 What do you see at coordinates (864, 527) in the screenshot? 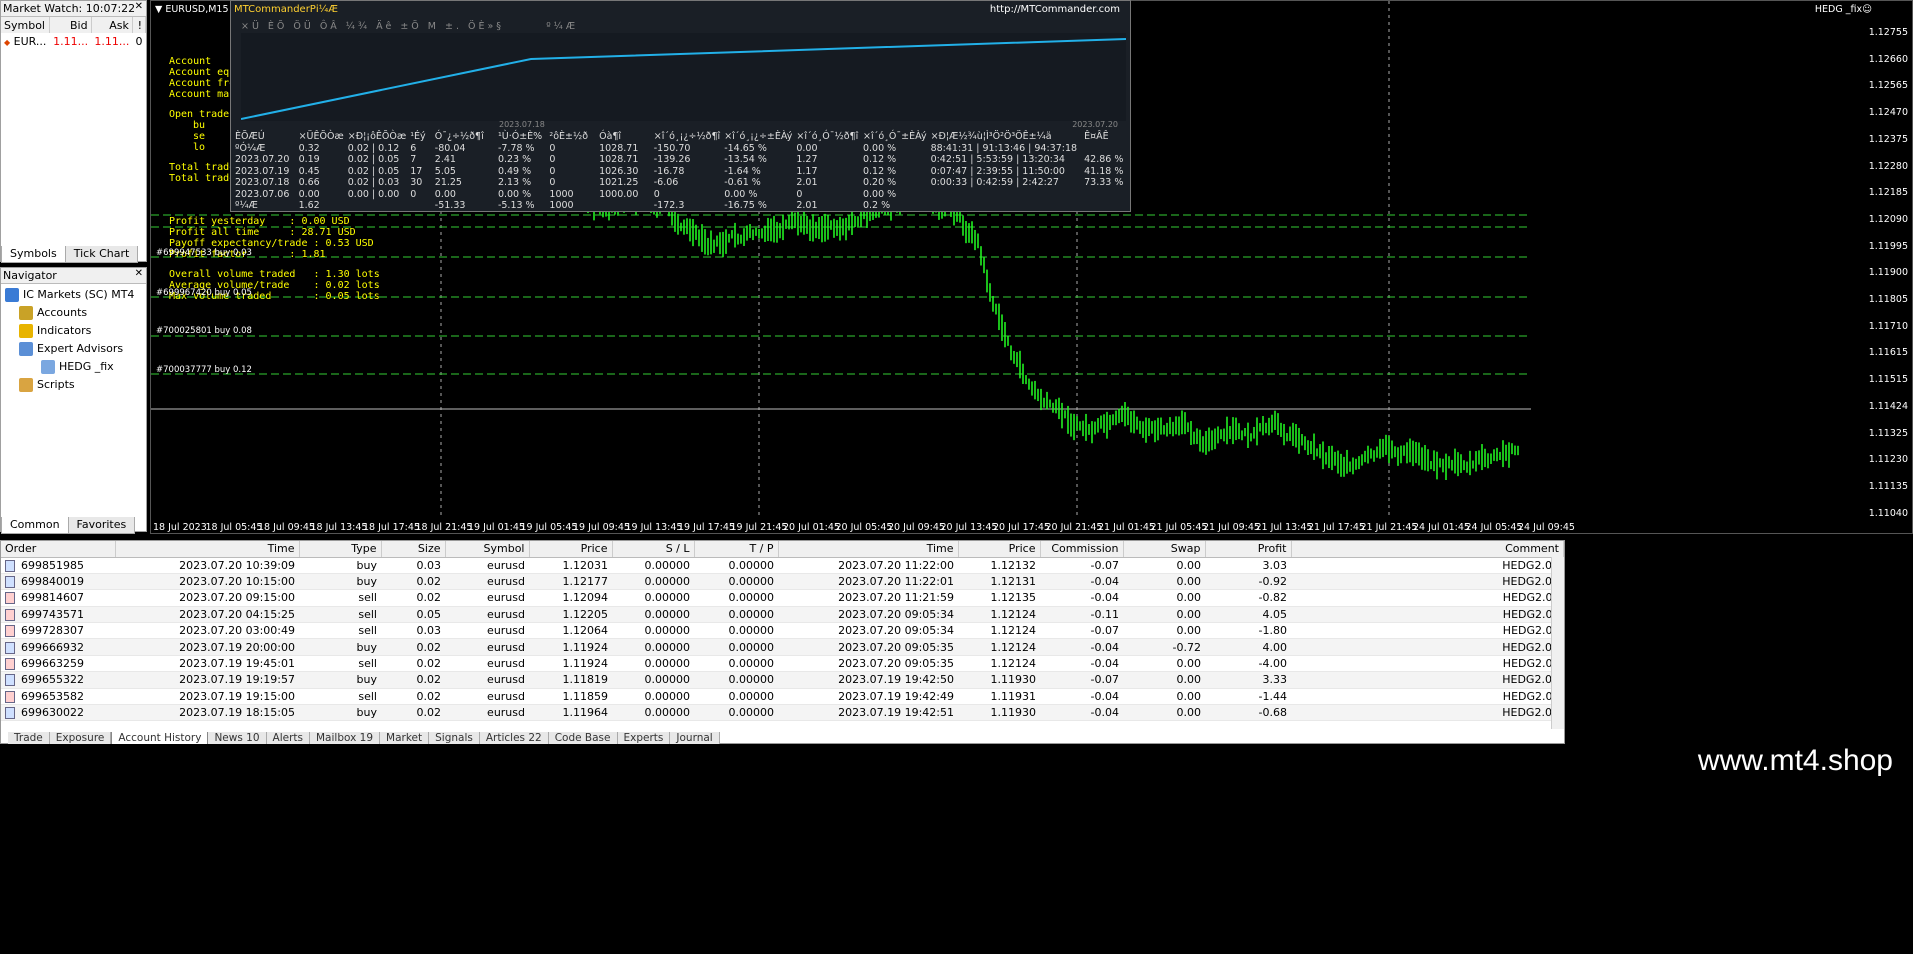
I see `x-tick-label: 20 Jul 05:45` at bounding box center [864, 527].